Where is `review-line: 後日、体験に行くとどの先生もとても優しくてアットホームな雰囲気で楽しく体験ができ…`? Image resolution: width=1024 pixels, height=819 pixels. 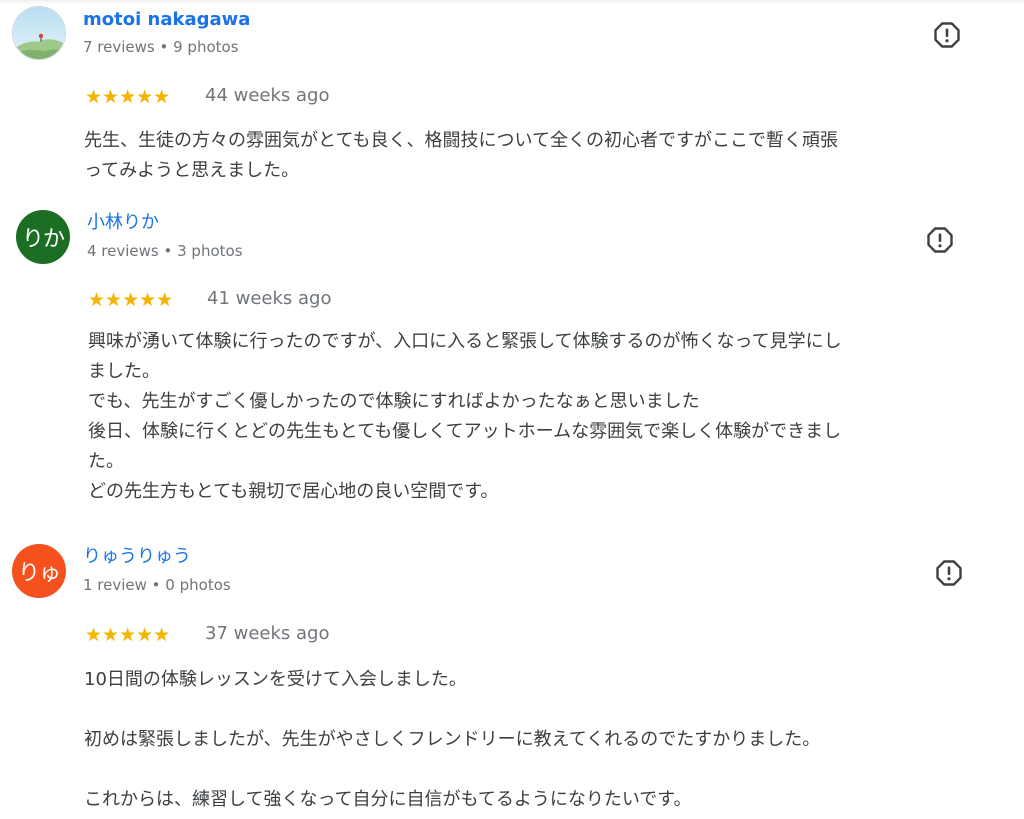 review-line: 後日、体験に行くとどの先生もとても優しくてアットホームな雰囲気で楽しく体験ができ… is located at coordinates (465, 431).